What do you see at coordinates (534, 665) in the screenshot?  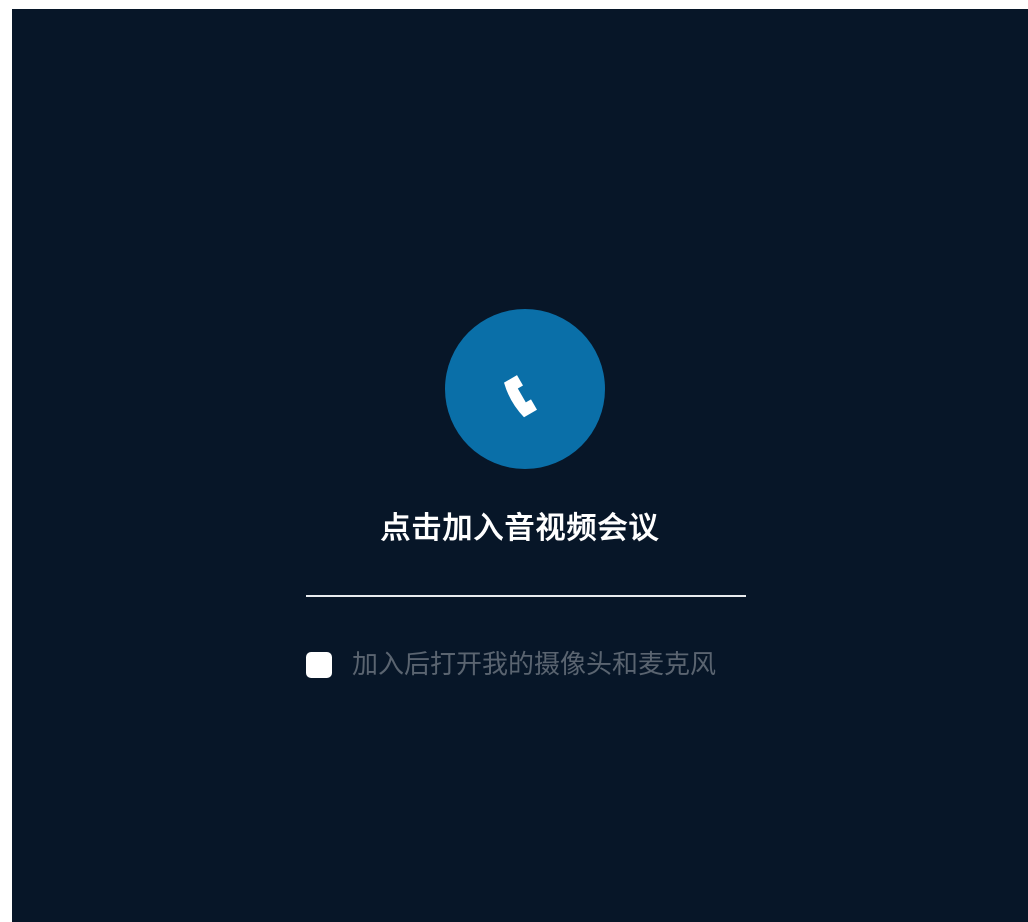 I see `camera-mic-option-label: 加入后打开我的摄像头和麦克风` at bounding box center [534, 665].